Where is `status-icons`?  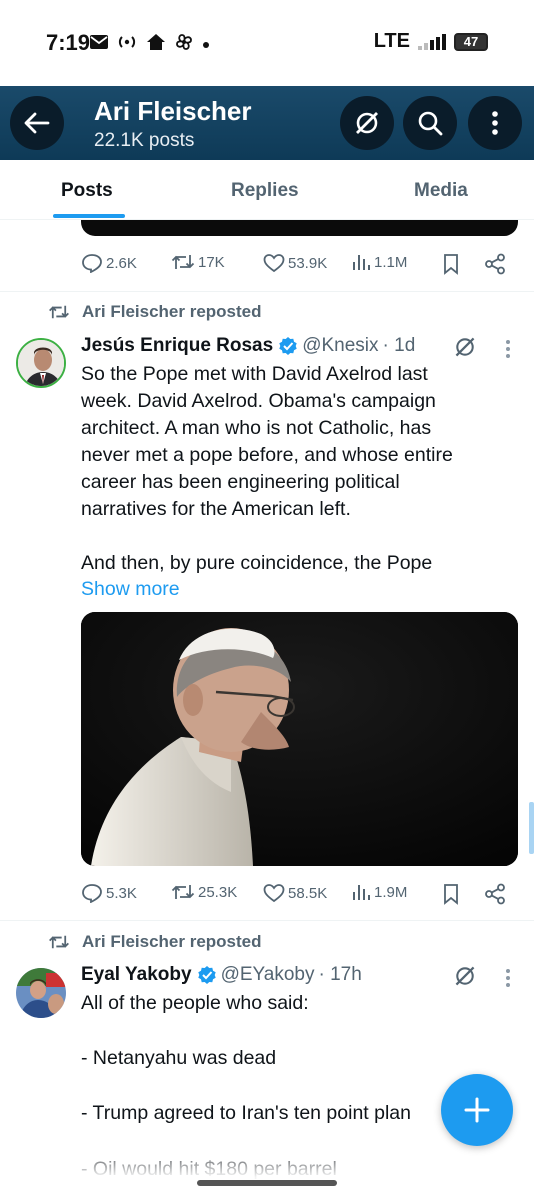 status-icons is located at coordinates (150, 44).